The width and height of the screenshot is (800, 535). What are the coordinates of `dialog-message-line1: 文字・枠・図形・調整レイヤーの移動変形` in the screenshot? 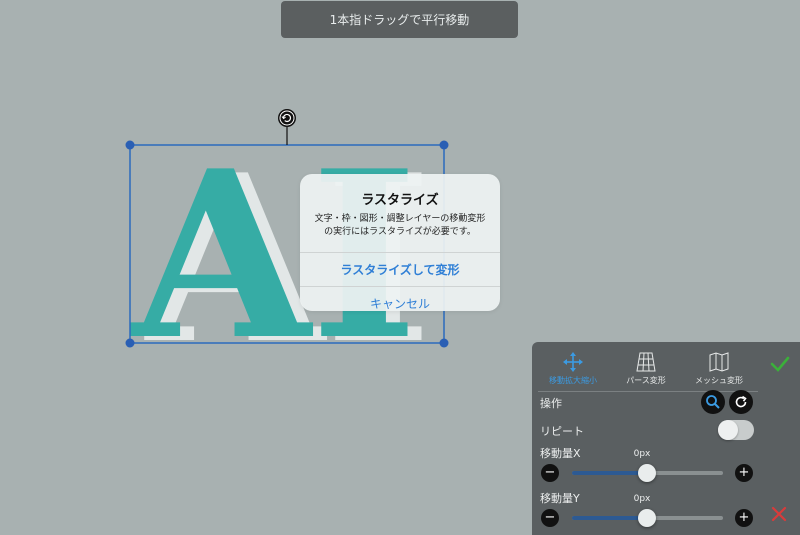 It's located at (400, 219).